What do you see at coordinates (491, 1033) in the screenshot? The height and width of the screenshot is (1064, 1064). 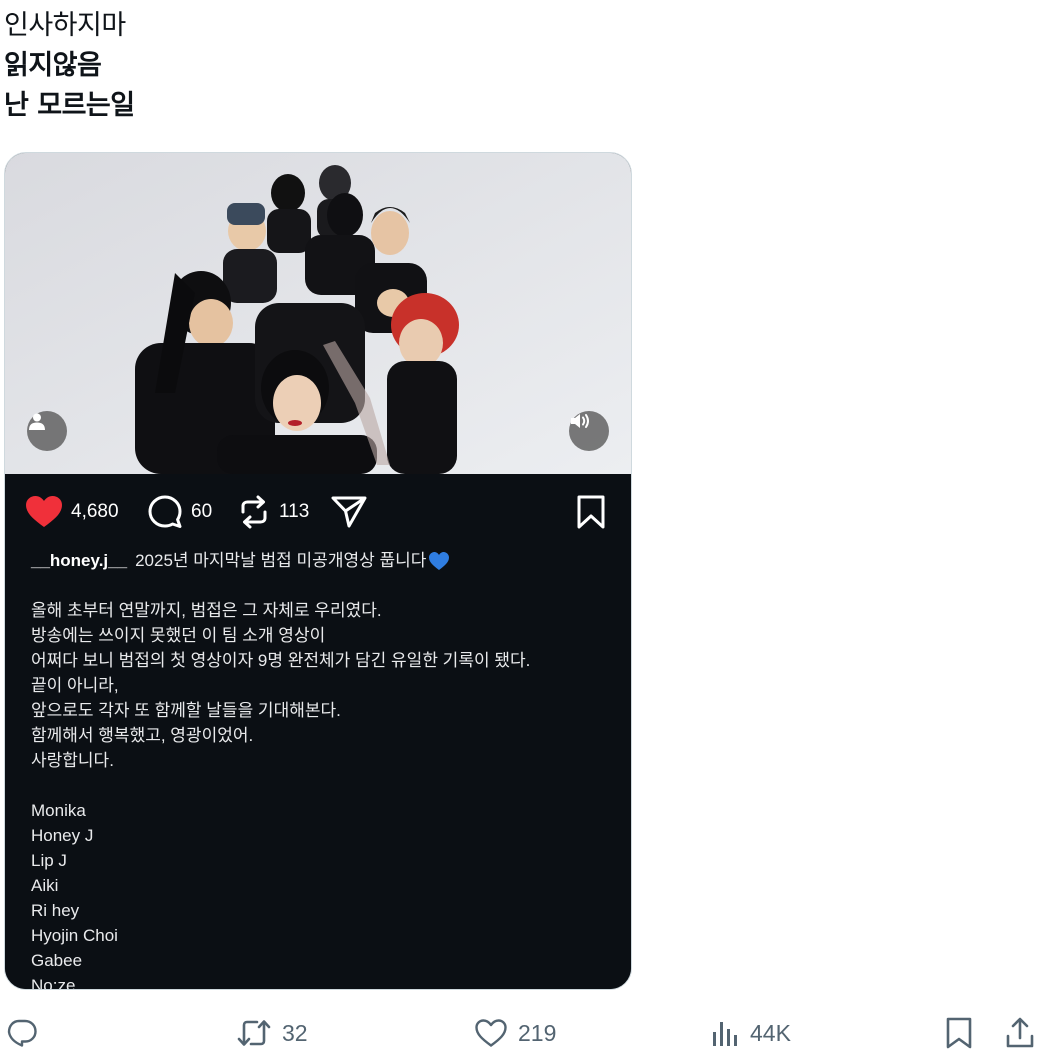 I see `heart-outline-icon` at bounding box center [491, 1033].